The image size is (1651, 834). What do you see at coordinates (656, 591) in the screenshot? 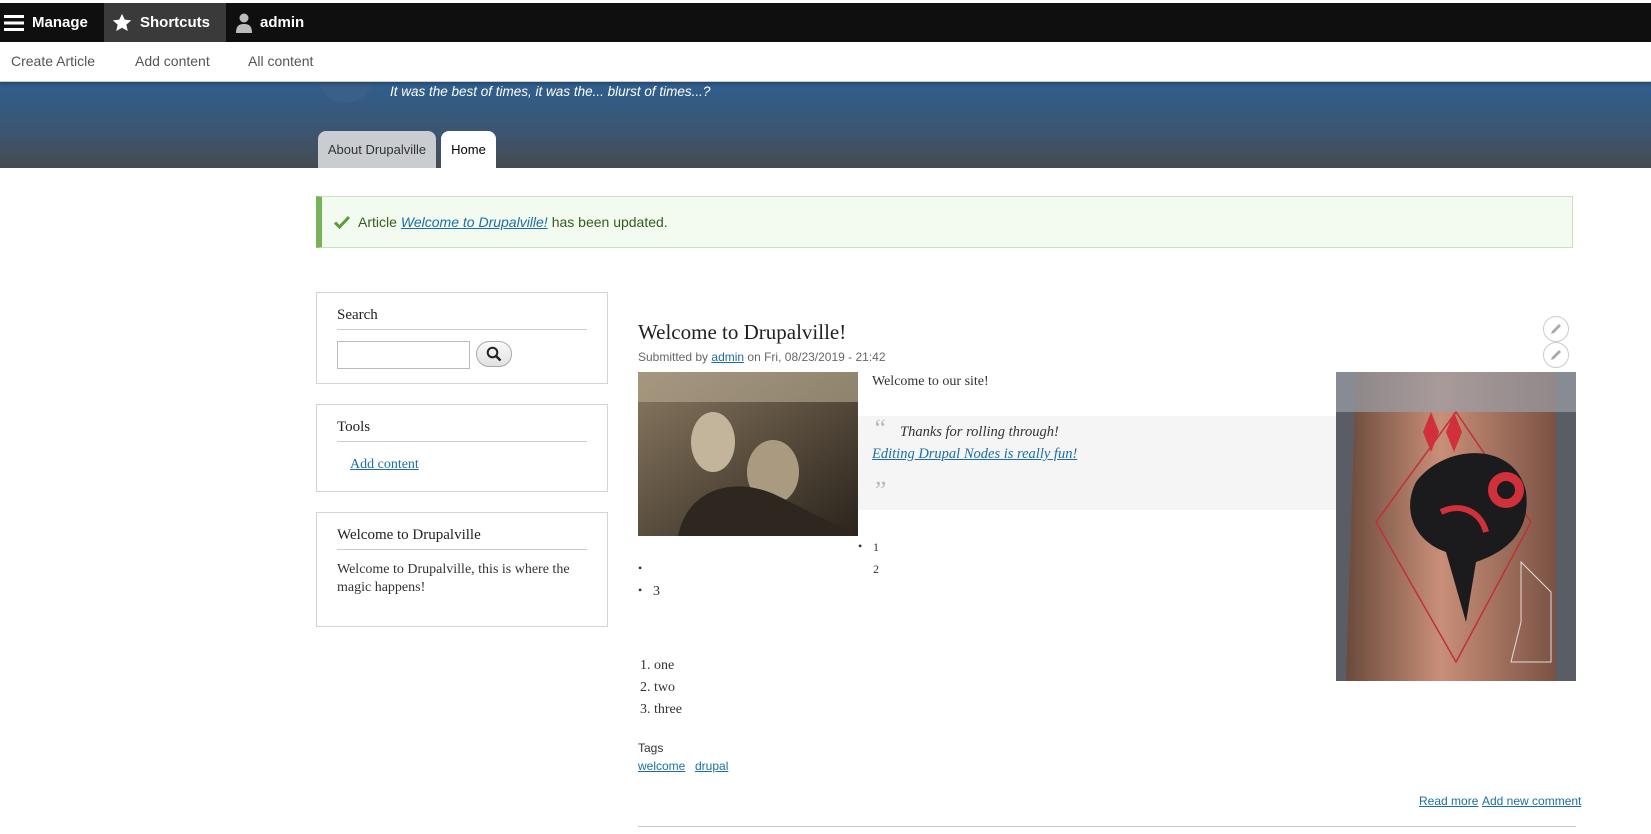
I see `list-item: 3` at bounding box center [656, 591].